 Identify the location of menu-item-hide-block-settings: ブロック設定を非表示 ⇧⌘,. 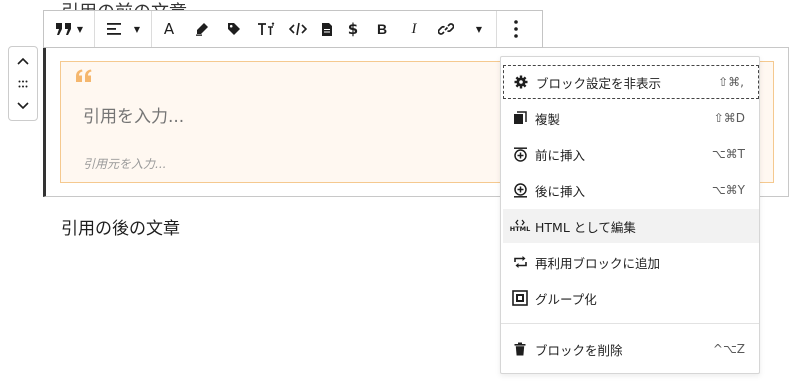
(631, 82).